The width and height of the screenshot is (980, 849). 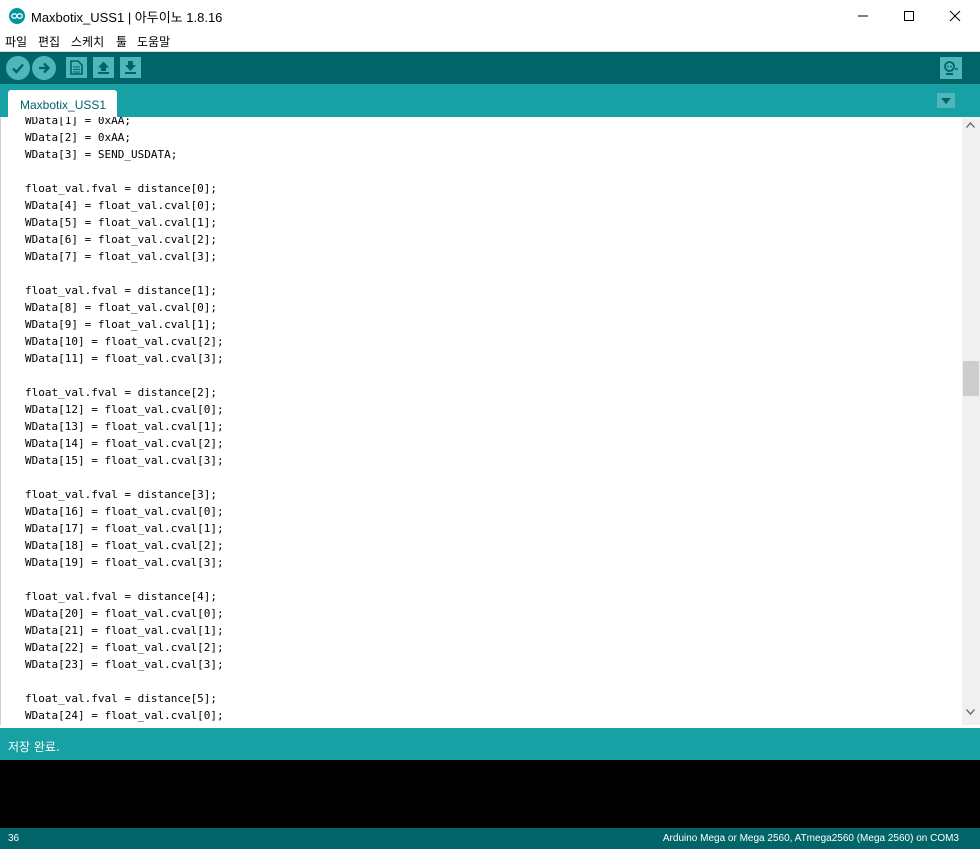 What do you see at coordinates (121, 224) in the screenshot?
I see `code-line: WData[5] = float_val.cval[1];` at bounding box center [121, 224].